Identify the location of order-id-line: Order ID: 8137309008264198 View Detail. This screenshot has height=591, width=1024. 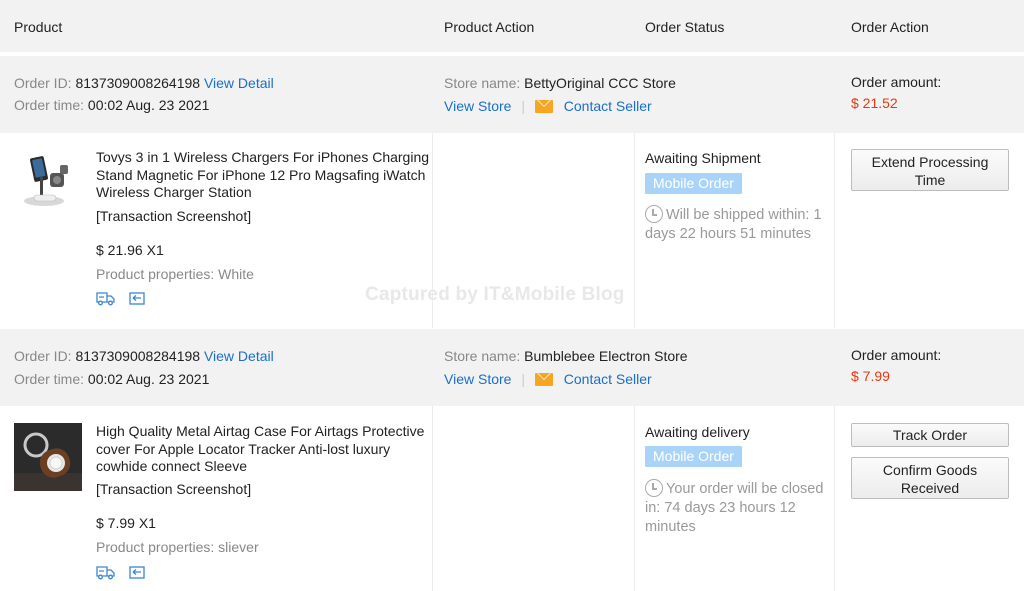
(144, 83).